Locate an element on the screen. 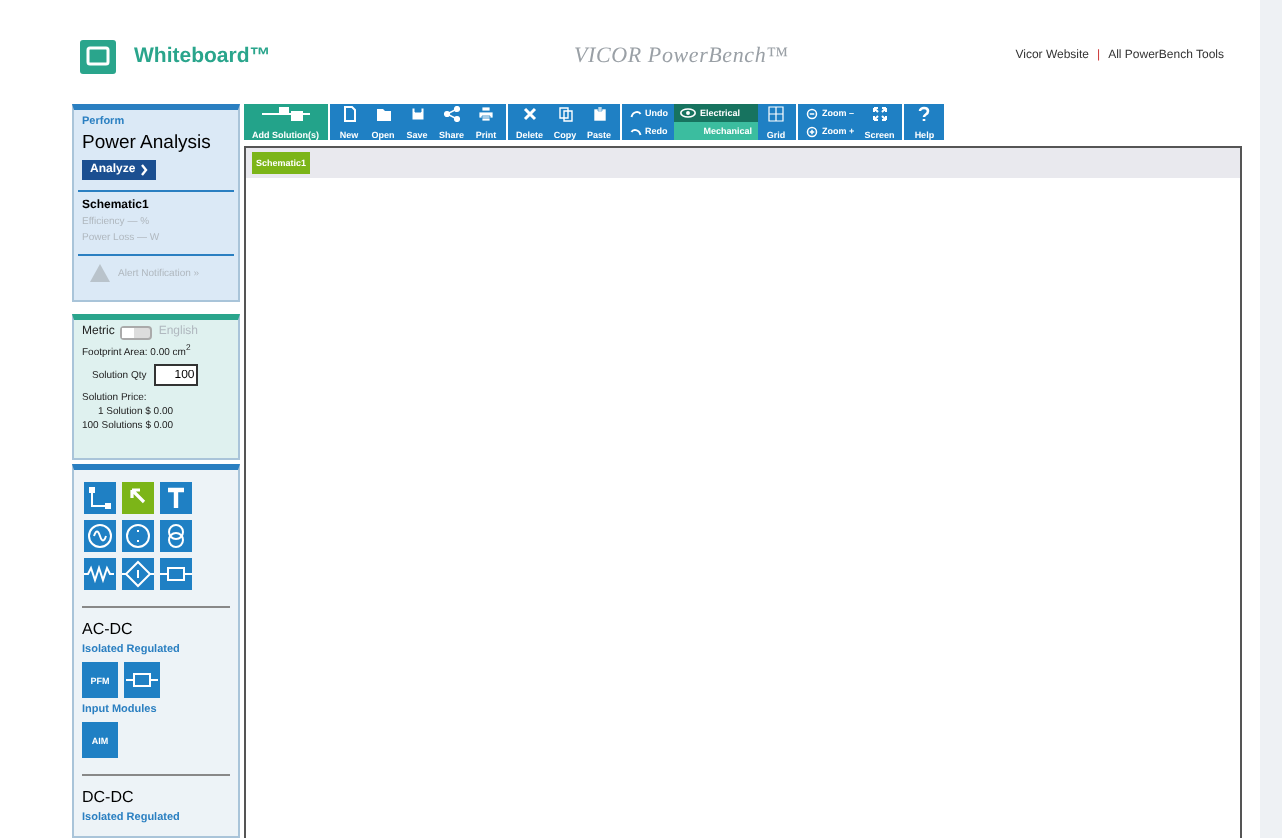  diode-bridge-icon is located at coordinates (138, 574).